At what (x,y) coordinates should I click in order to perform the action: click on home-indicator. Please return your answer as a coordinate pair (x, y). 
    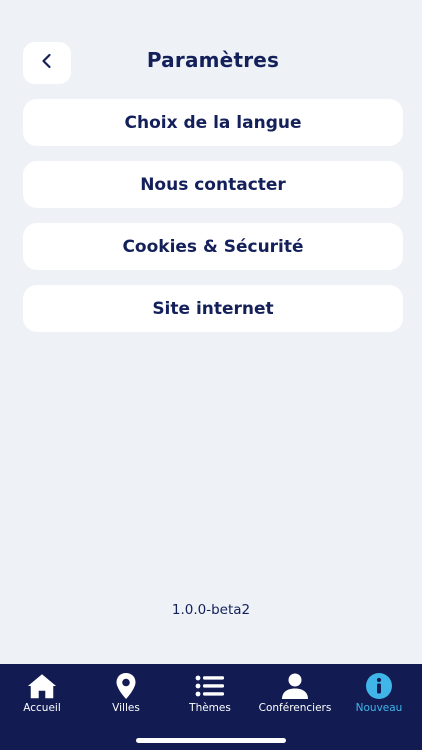
    Looking at the image, I should click on (211, 740).